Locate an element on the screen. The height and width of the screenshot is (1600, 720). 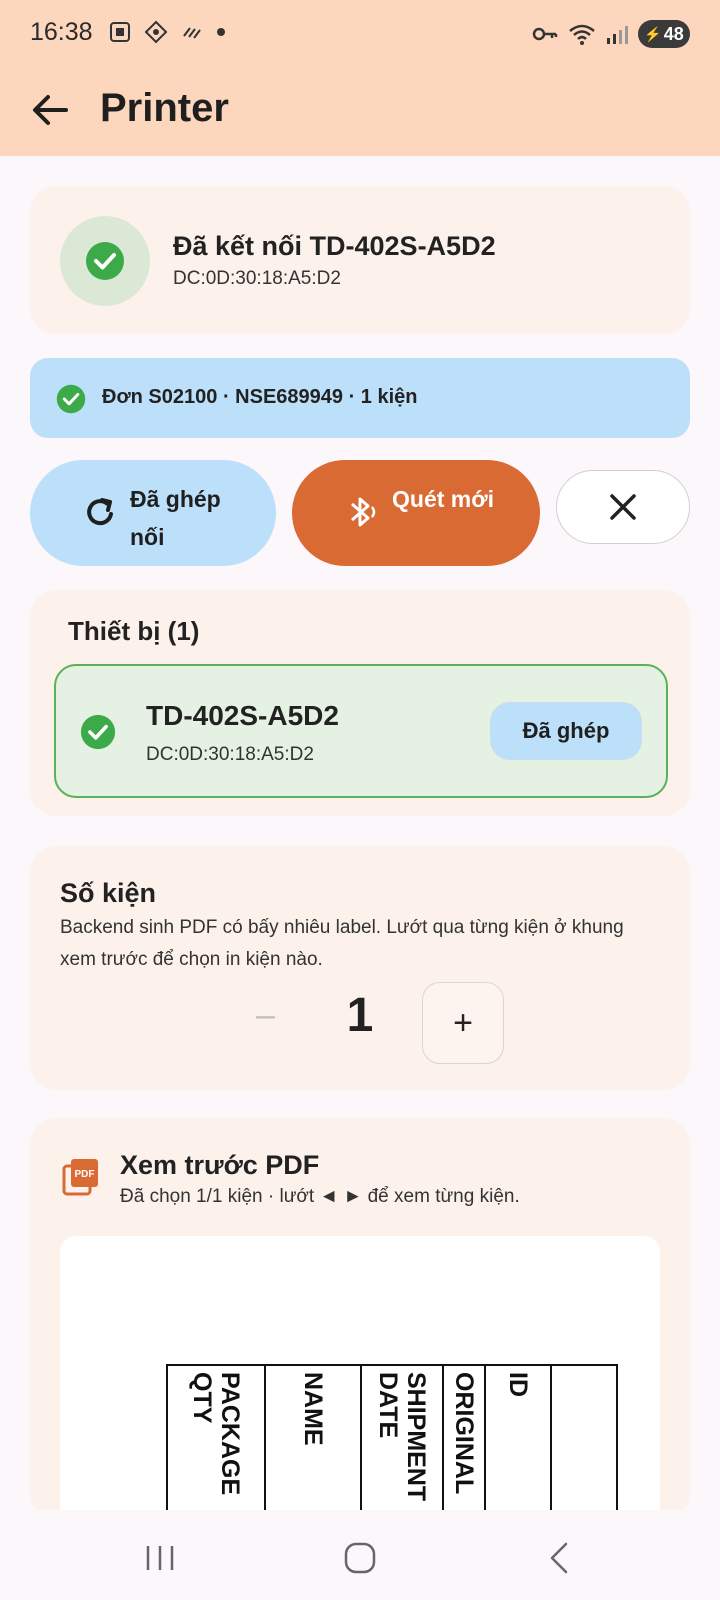
label-column-header: NAME is located at coordinates (313, 1409).